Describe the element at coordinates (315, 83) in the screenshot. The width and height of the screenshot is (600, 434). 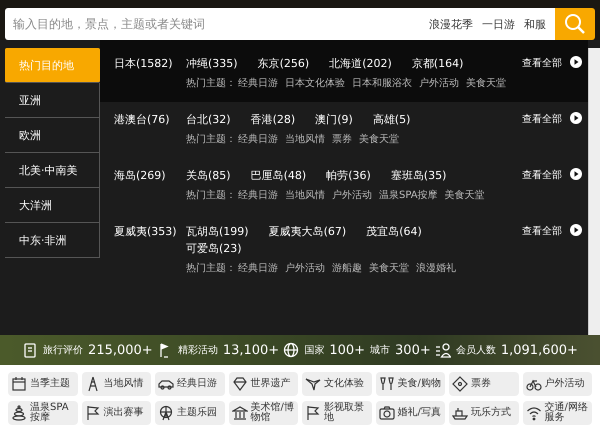
I see `theme-link: 日本文化体验` at that location.